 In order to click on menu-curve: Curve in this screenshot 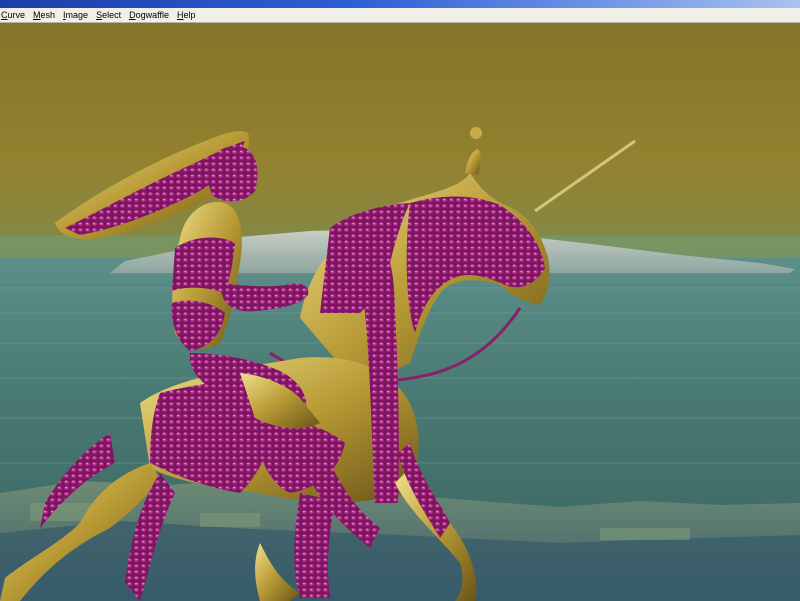, I will do `click(14, 15)`.